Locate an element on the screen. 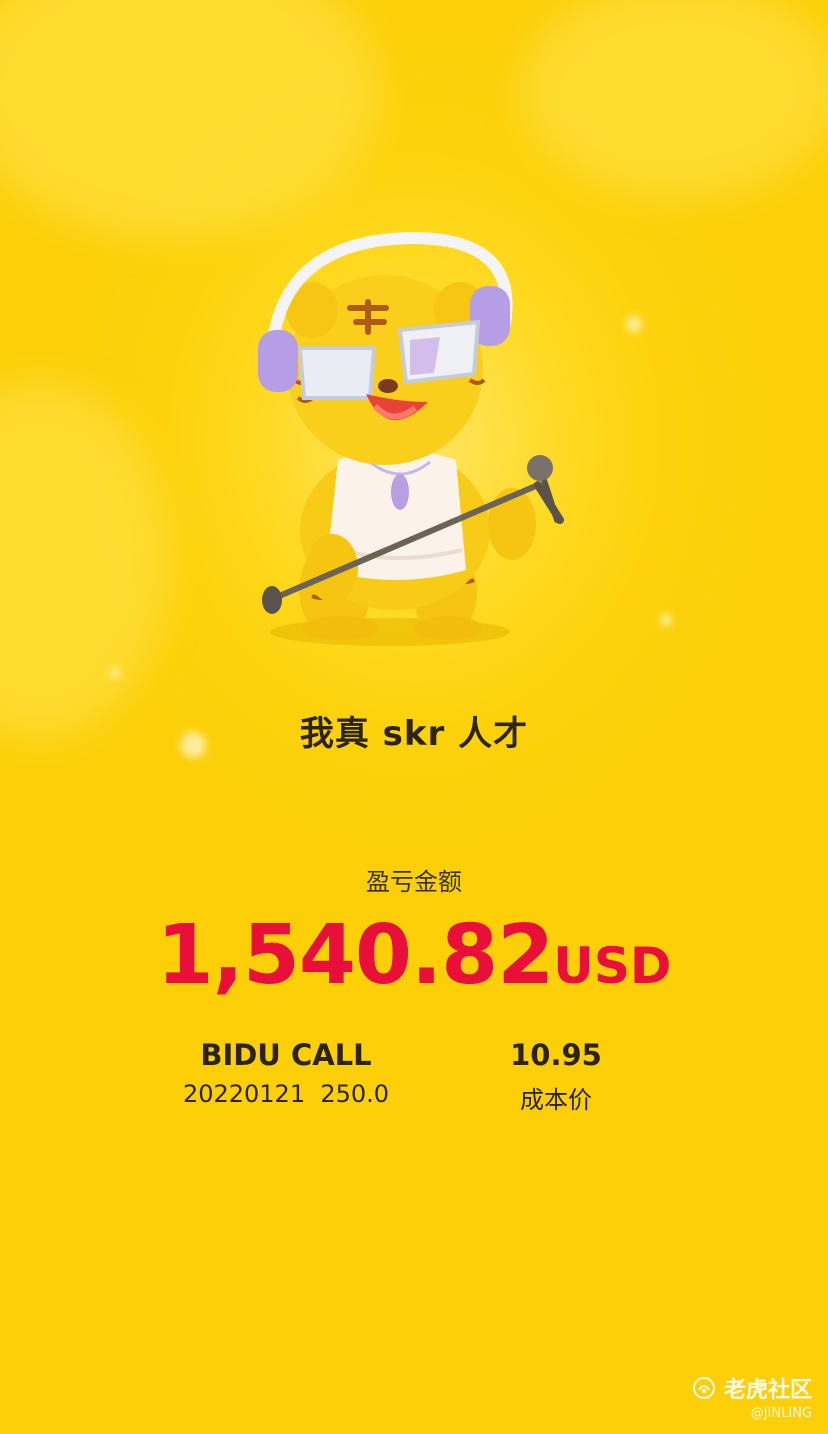 Image resolution: width=828 pixels, height=1434 pixels. cost-price-value: 10.95 is located at coordinates (556, 1055).